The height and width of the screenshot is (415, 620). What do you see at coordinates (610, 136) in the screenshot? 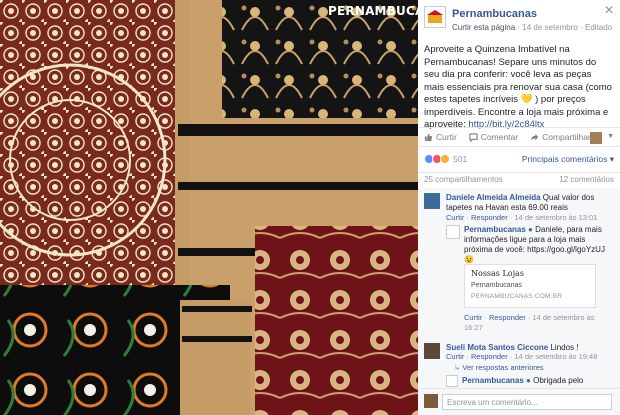
I see `chevron-down-icon: ▼` at bounding box center [610, 136].